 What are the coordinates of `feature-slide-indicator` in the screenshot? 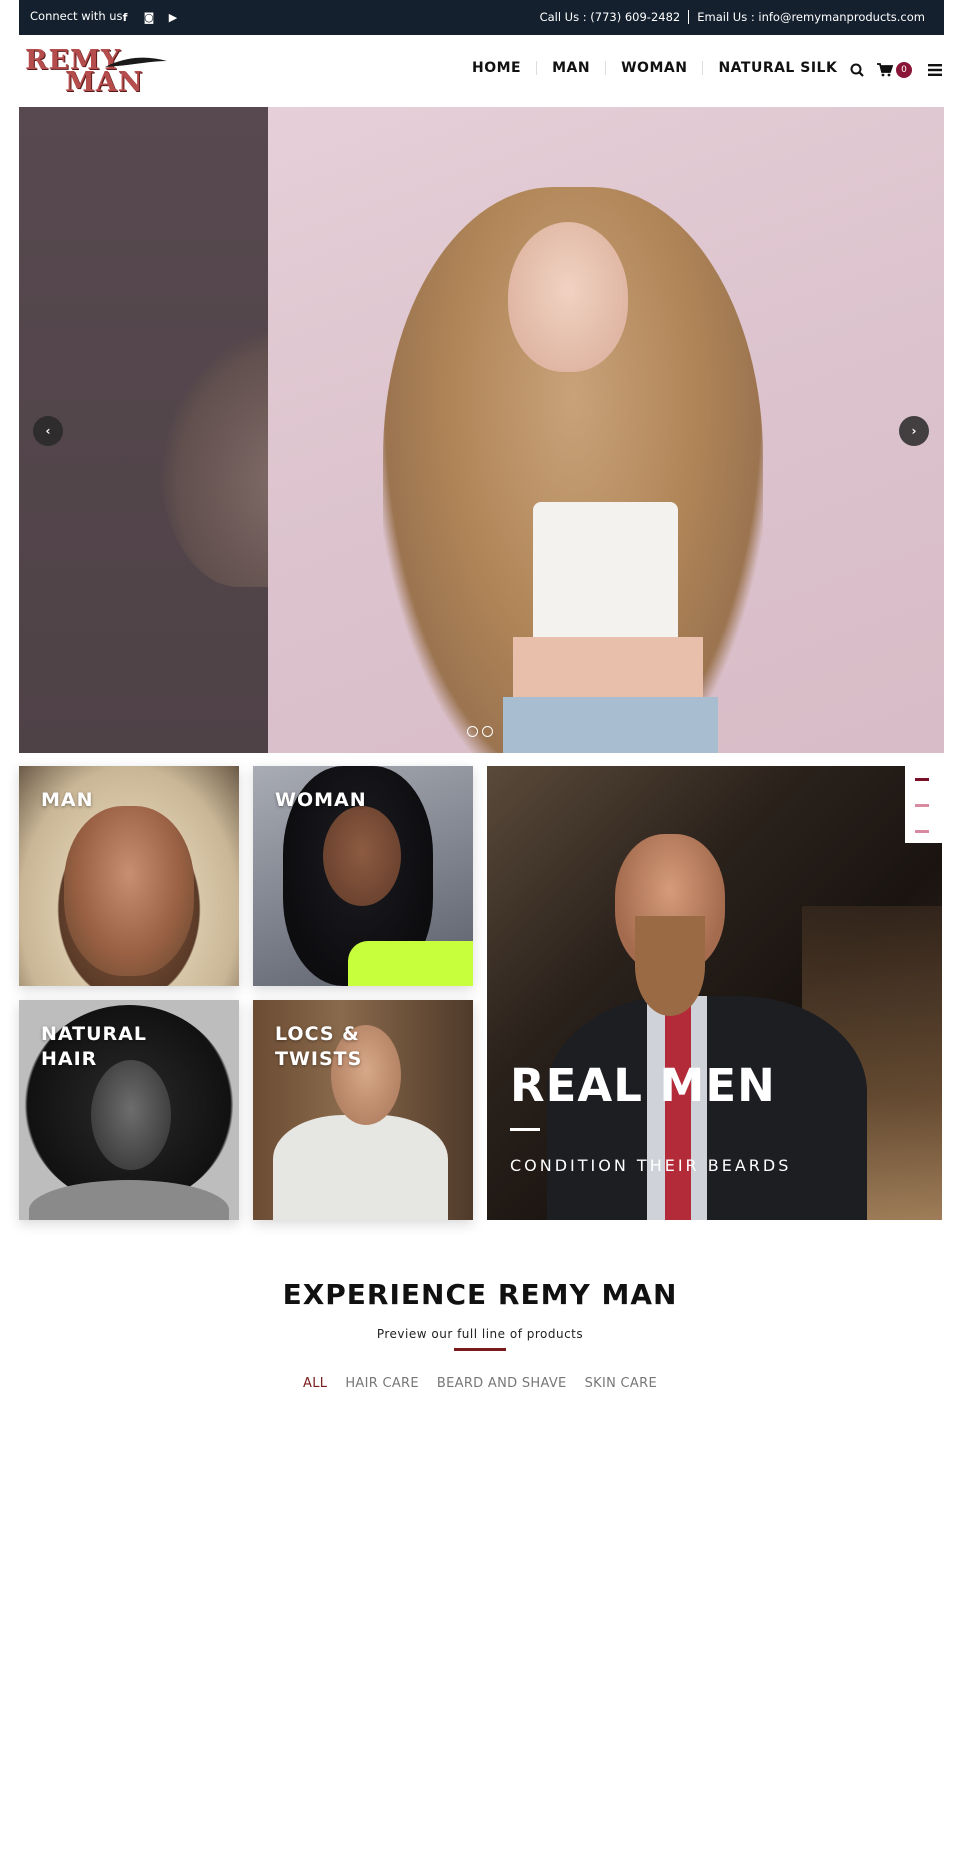 It's located at (923, 804).